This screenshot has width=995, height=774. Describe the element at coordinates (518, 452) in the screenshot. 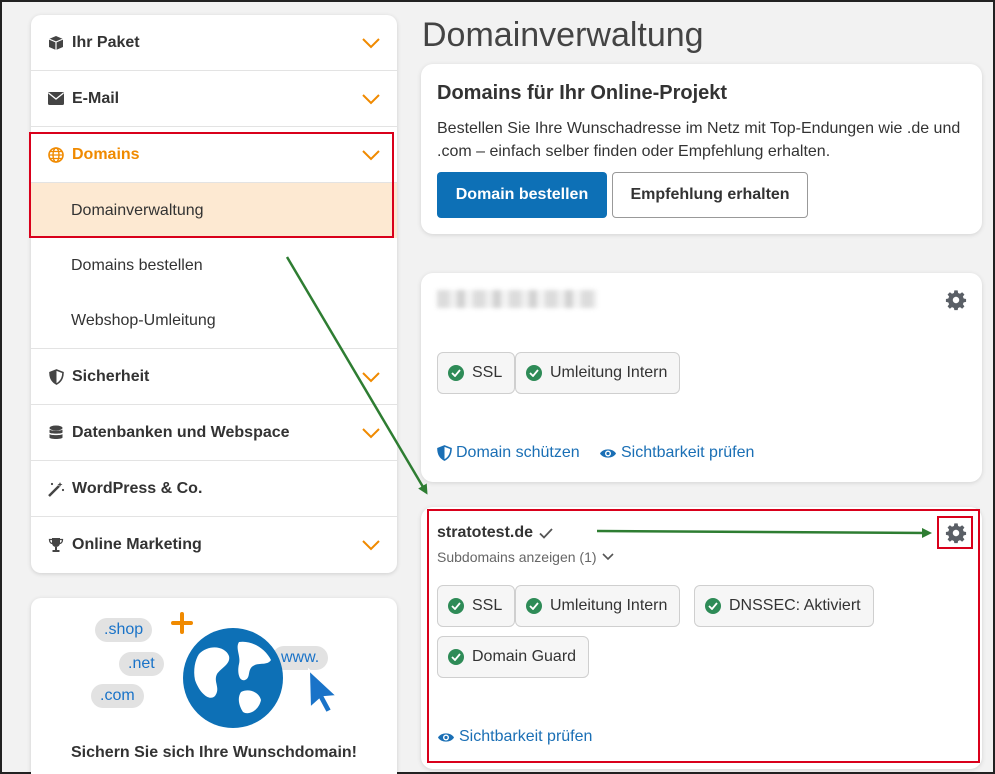

I see `link-label: Domain schützen` at that location.